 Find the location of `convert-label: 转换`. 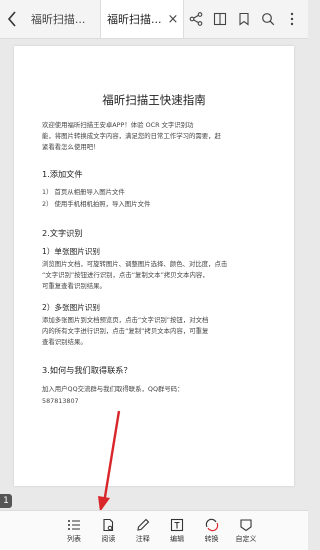

convert-label: 转换 is located at coordinates (211, 538).